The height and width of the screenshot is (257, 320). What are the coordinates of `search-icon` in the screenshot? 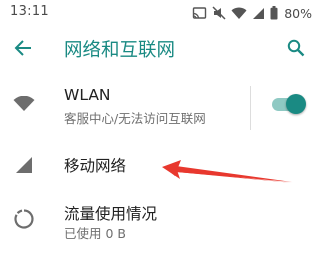 It's located at (296, 48).